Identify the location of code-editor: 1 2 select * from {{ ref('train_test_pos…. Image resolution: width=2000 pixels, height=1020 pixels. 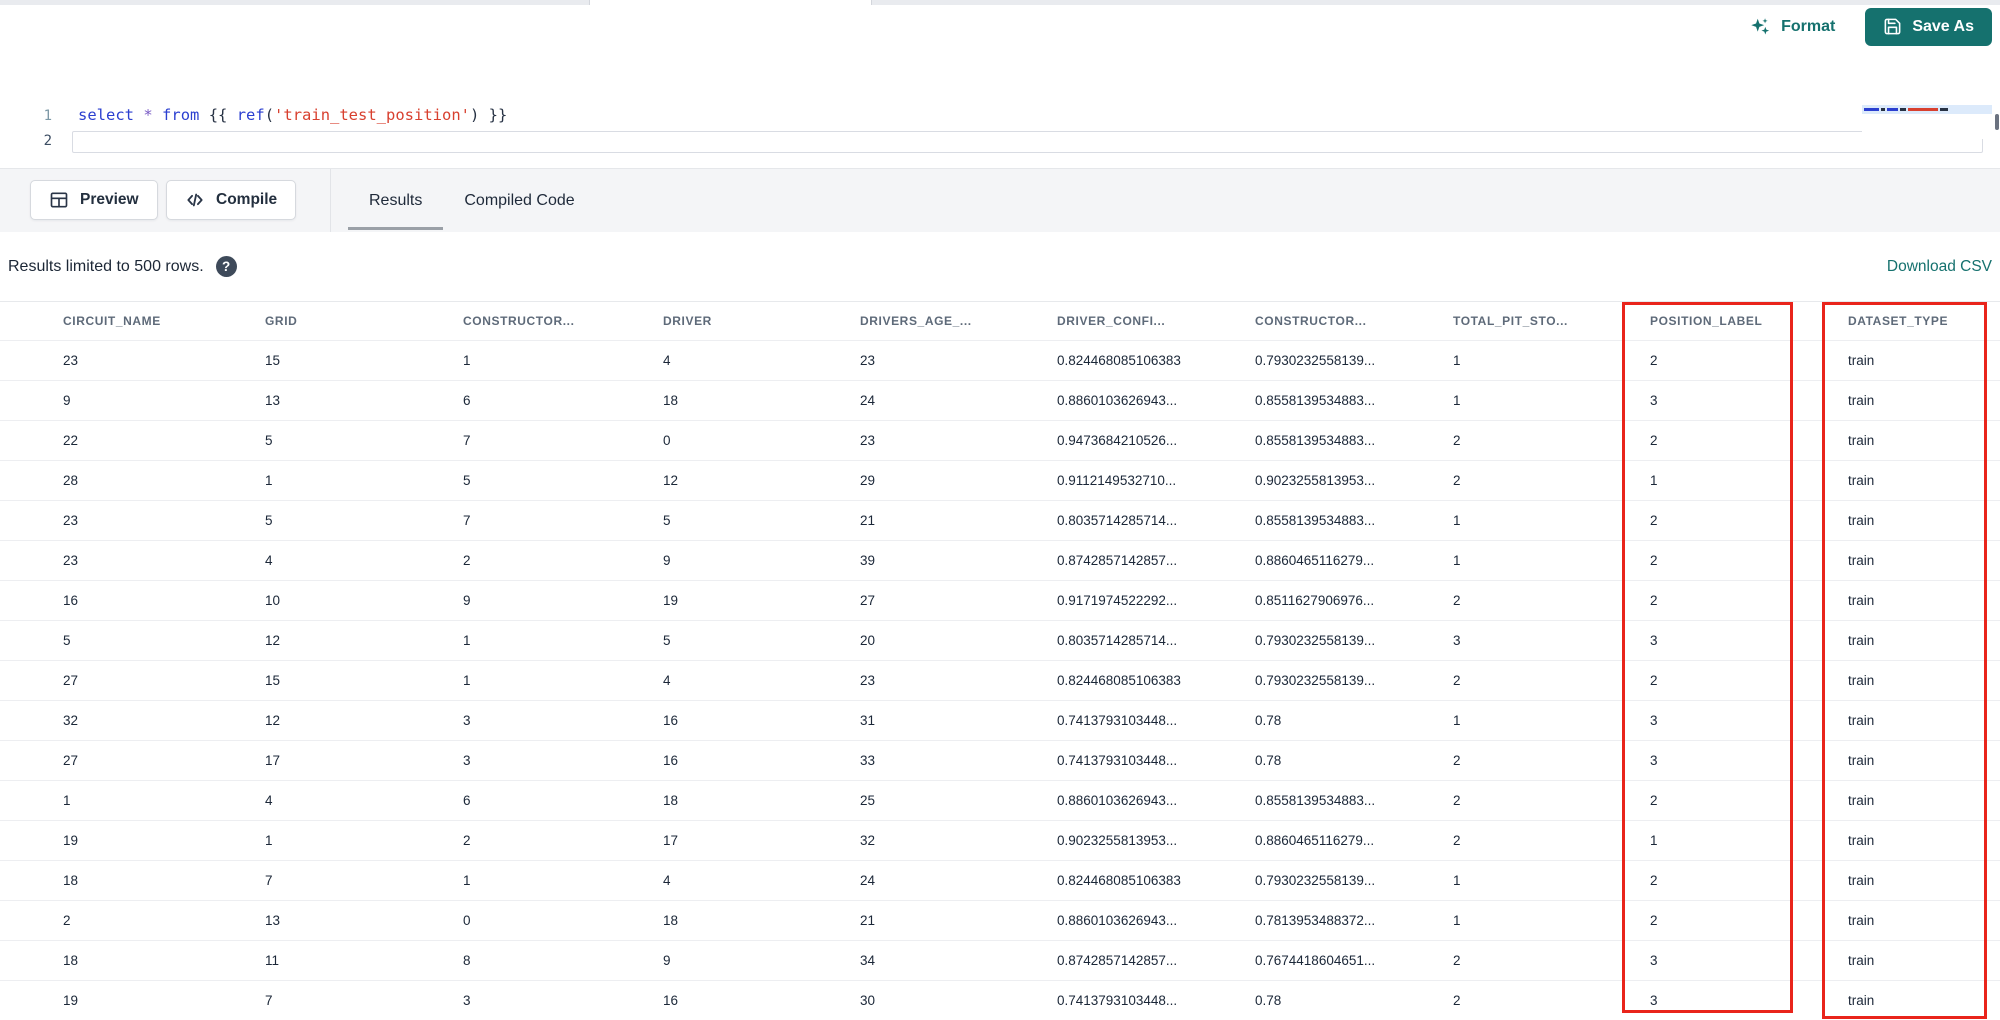
(1000, 108).